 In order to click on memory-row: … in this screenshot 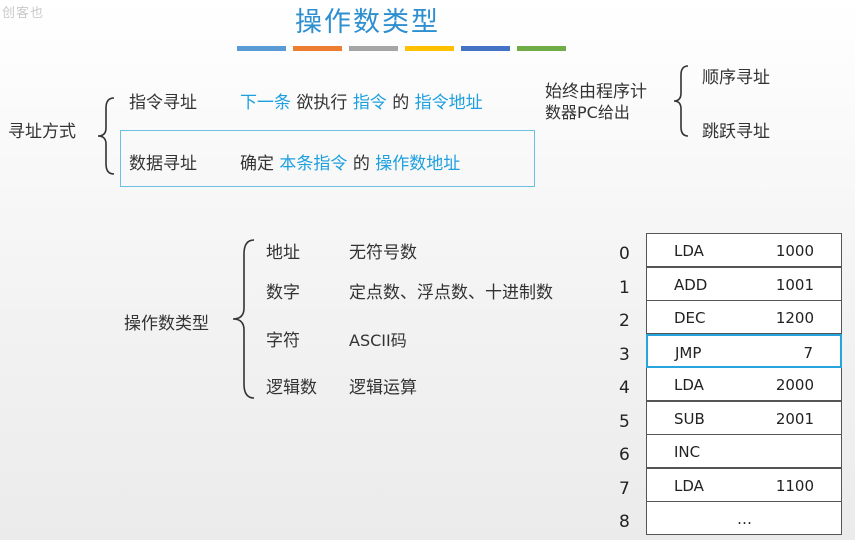, I will do `click(744, 518)`.